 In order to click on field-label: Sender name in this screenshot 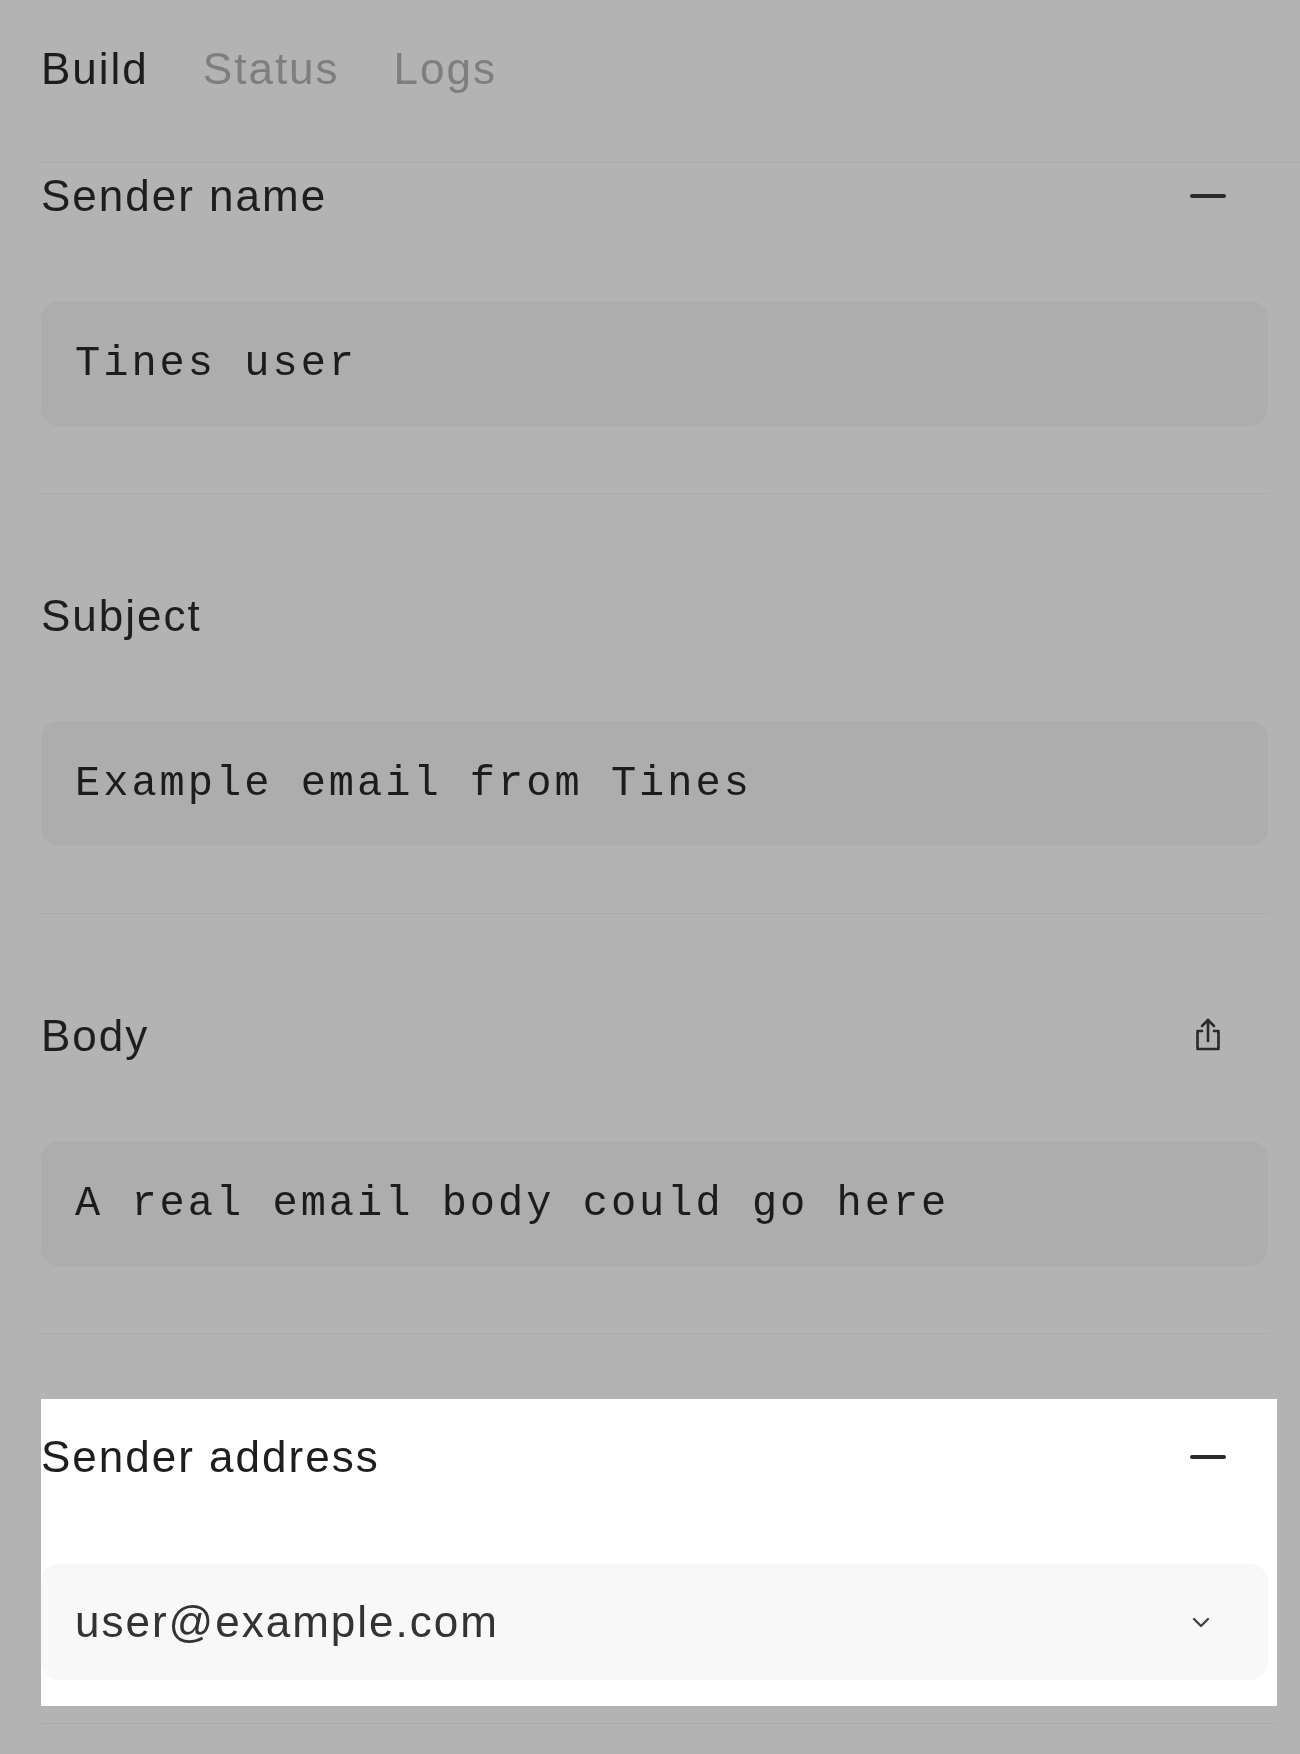, I will do `click(184, 196)`.